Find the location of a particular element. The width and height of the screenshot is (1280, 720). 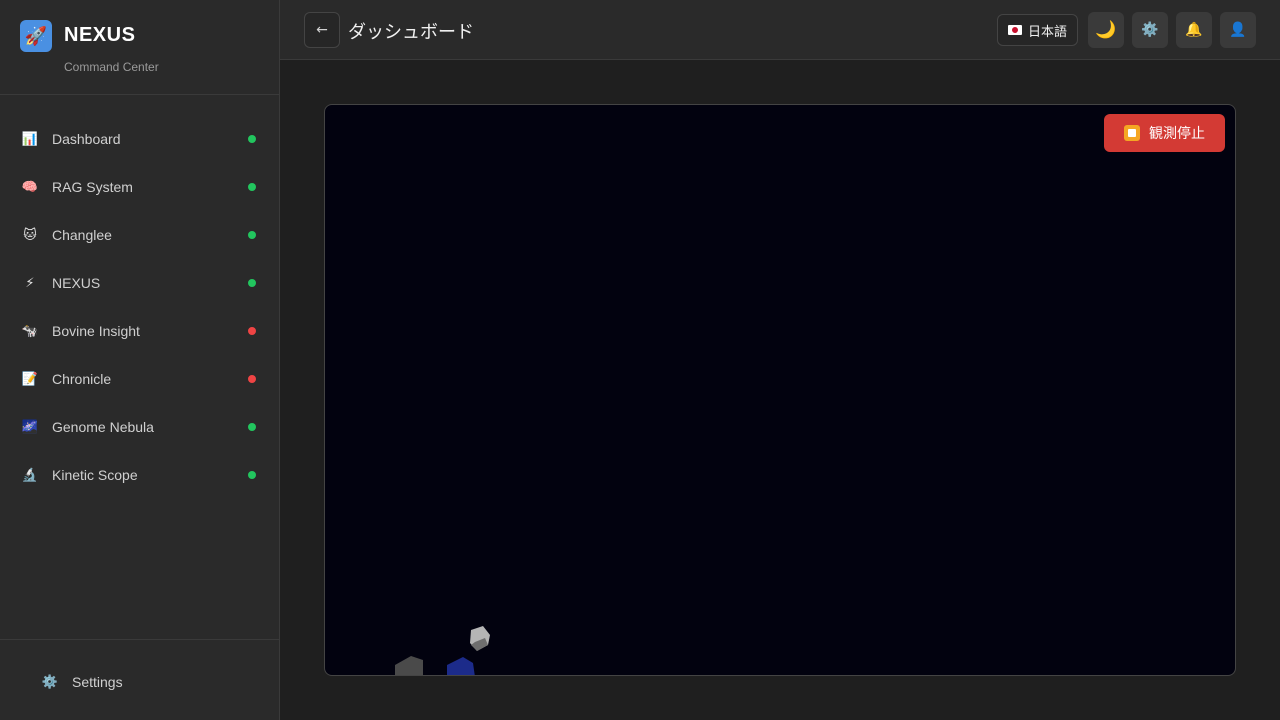

brand-subtitle: Command Center is located at coordinates (111, 67).